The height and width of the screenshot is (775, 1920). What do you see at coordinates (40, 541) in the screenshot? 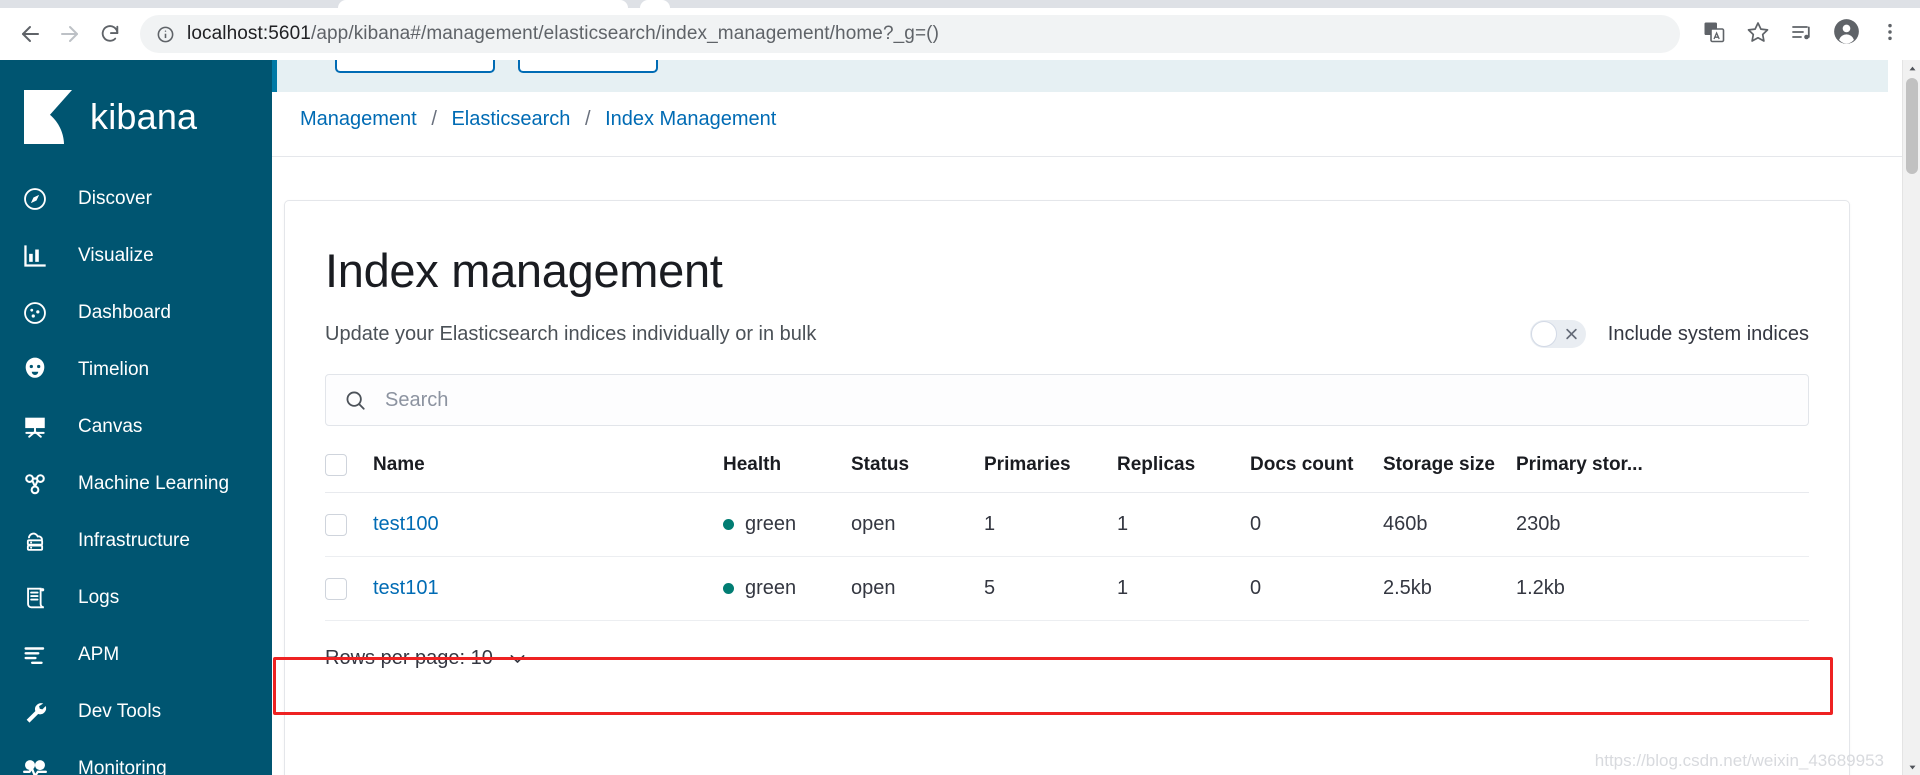
I see `infrastructure-icon` at bounding box center [40, 541].